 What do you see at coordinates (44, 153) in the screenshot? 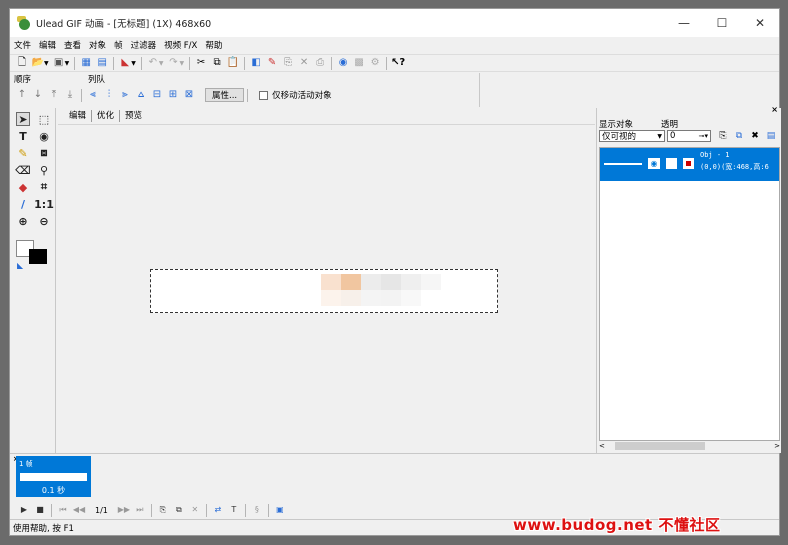
I see `magic-wand-tool-icon: ⧈` at bounding box center [44, 153].